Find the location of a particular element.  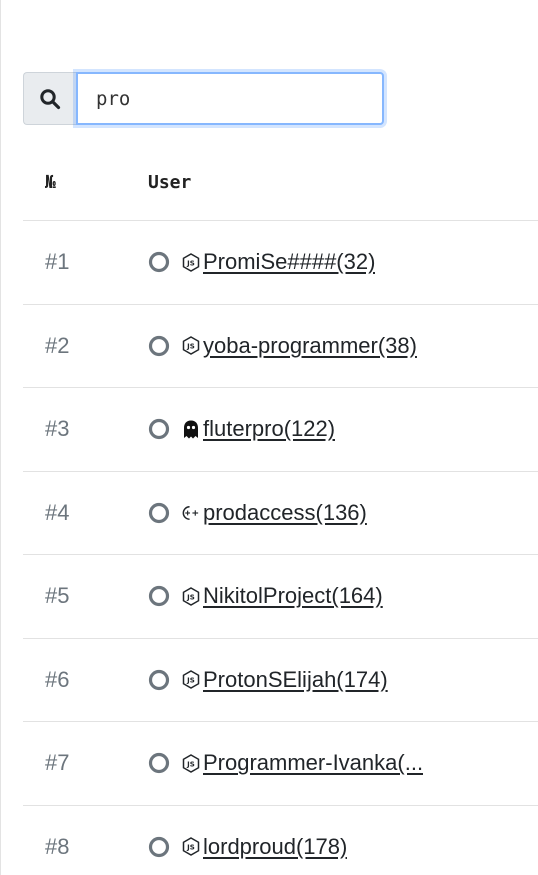

rank-cell: #8 is located at coordinates (57, 846).